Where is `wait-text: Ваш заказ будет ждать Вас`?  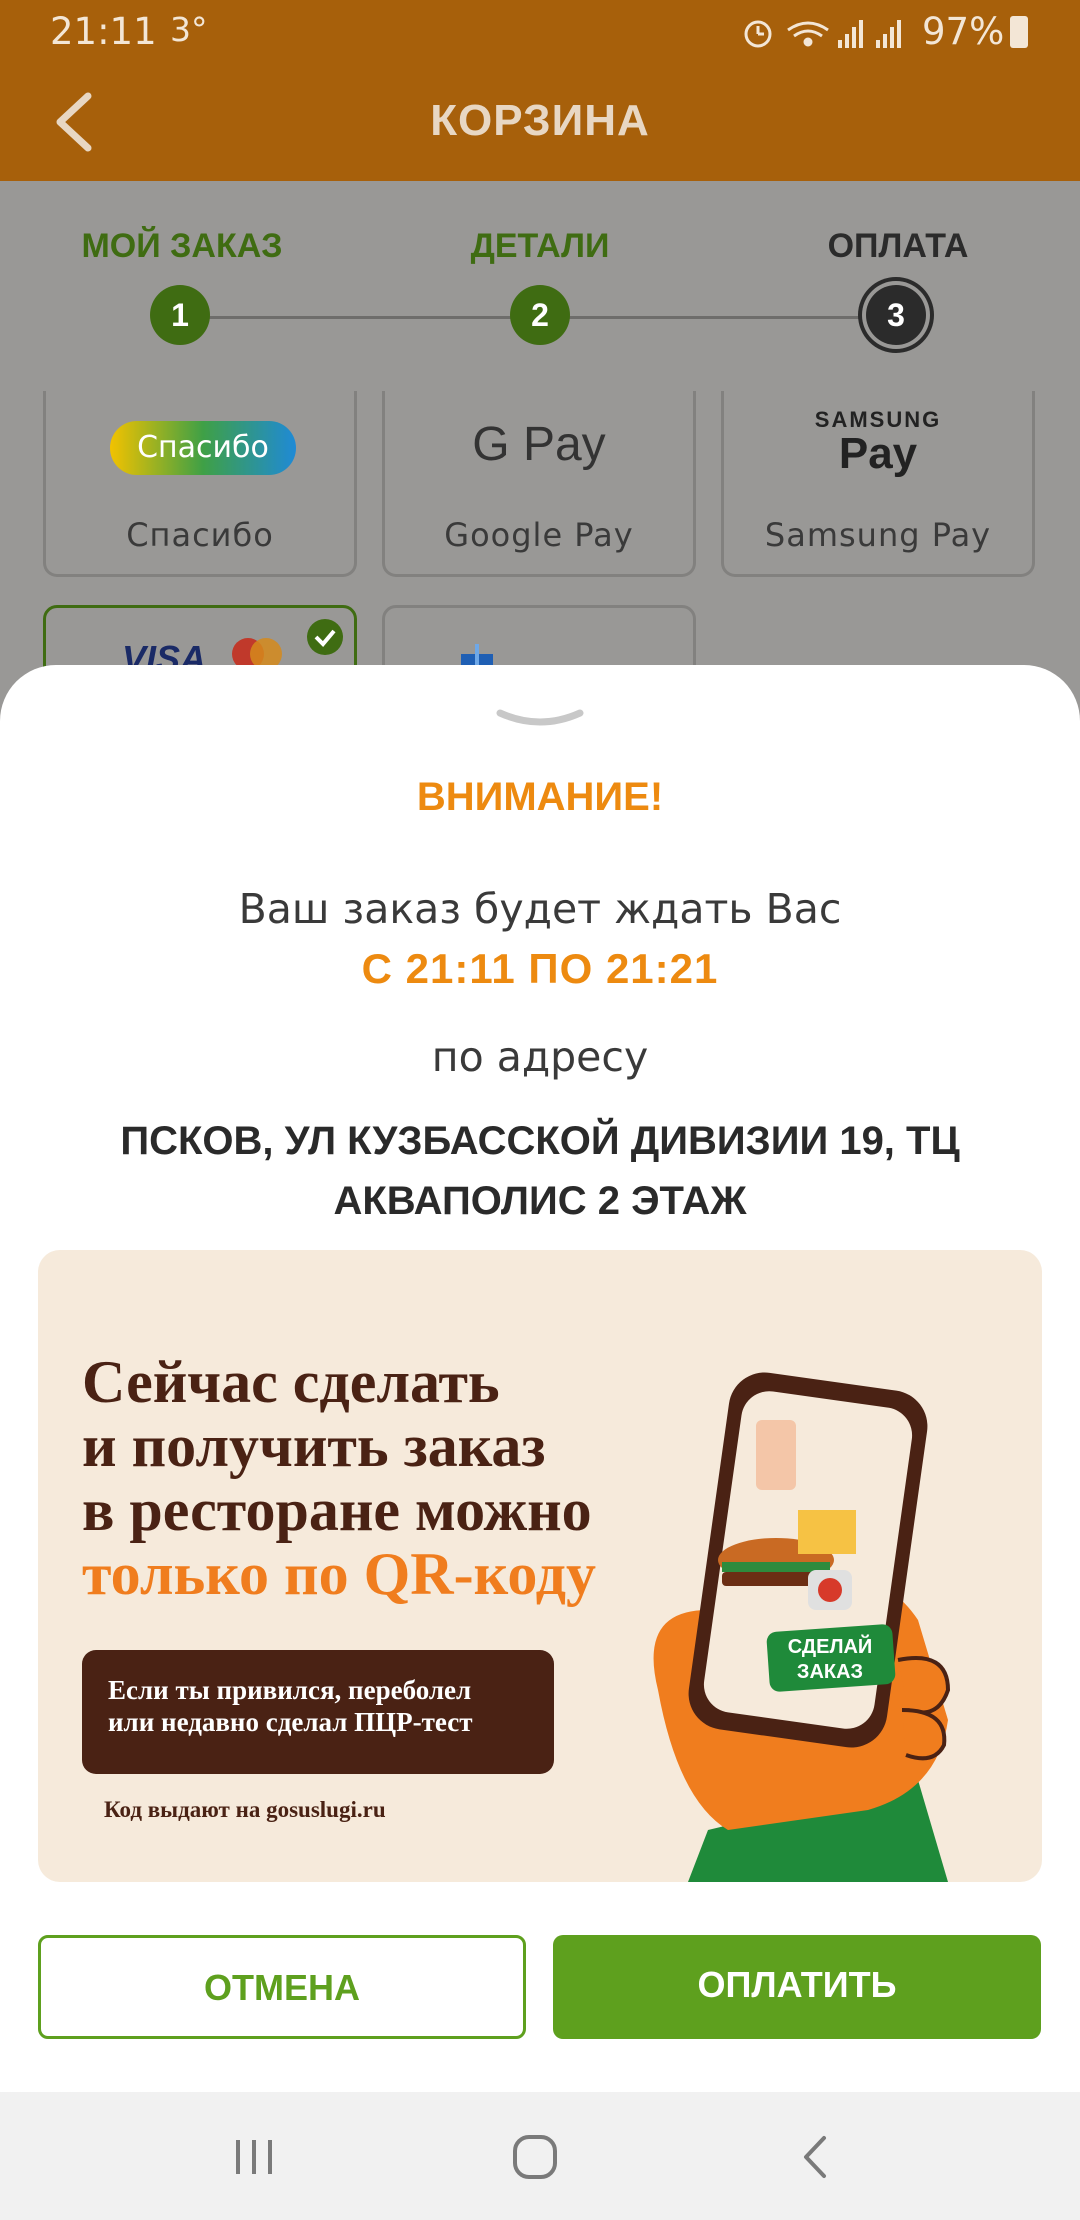 wait-text: Ваш заказ будет ждать Вас is located at coordinates (540, 909).